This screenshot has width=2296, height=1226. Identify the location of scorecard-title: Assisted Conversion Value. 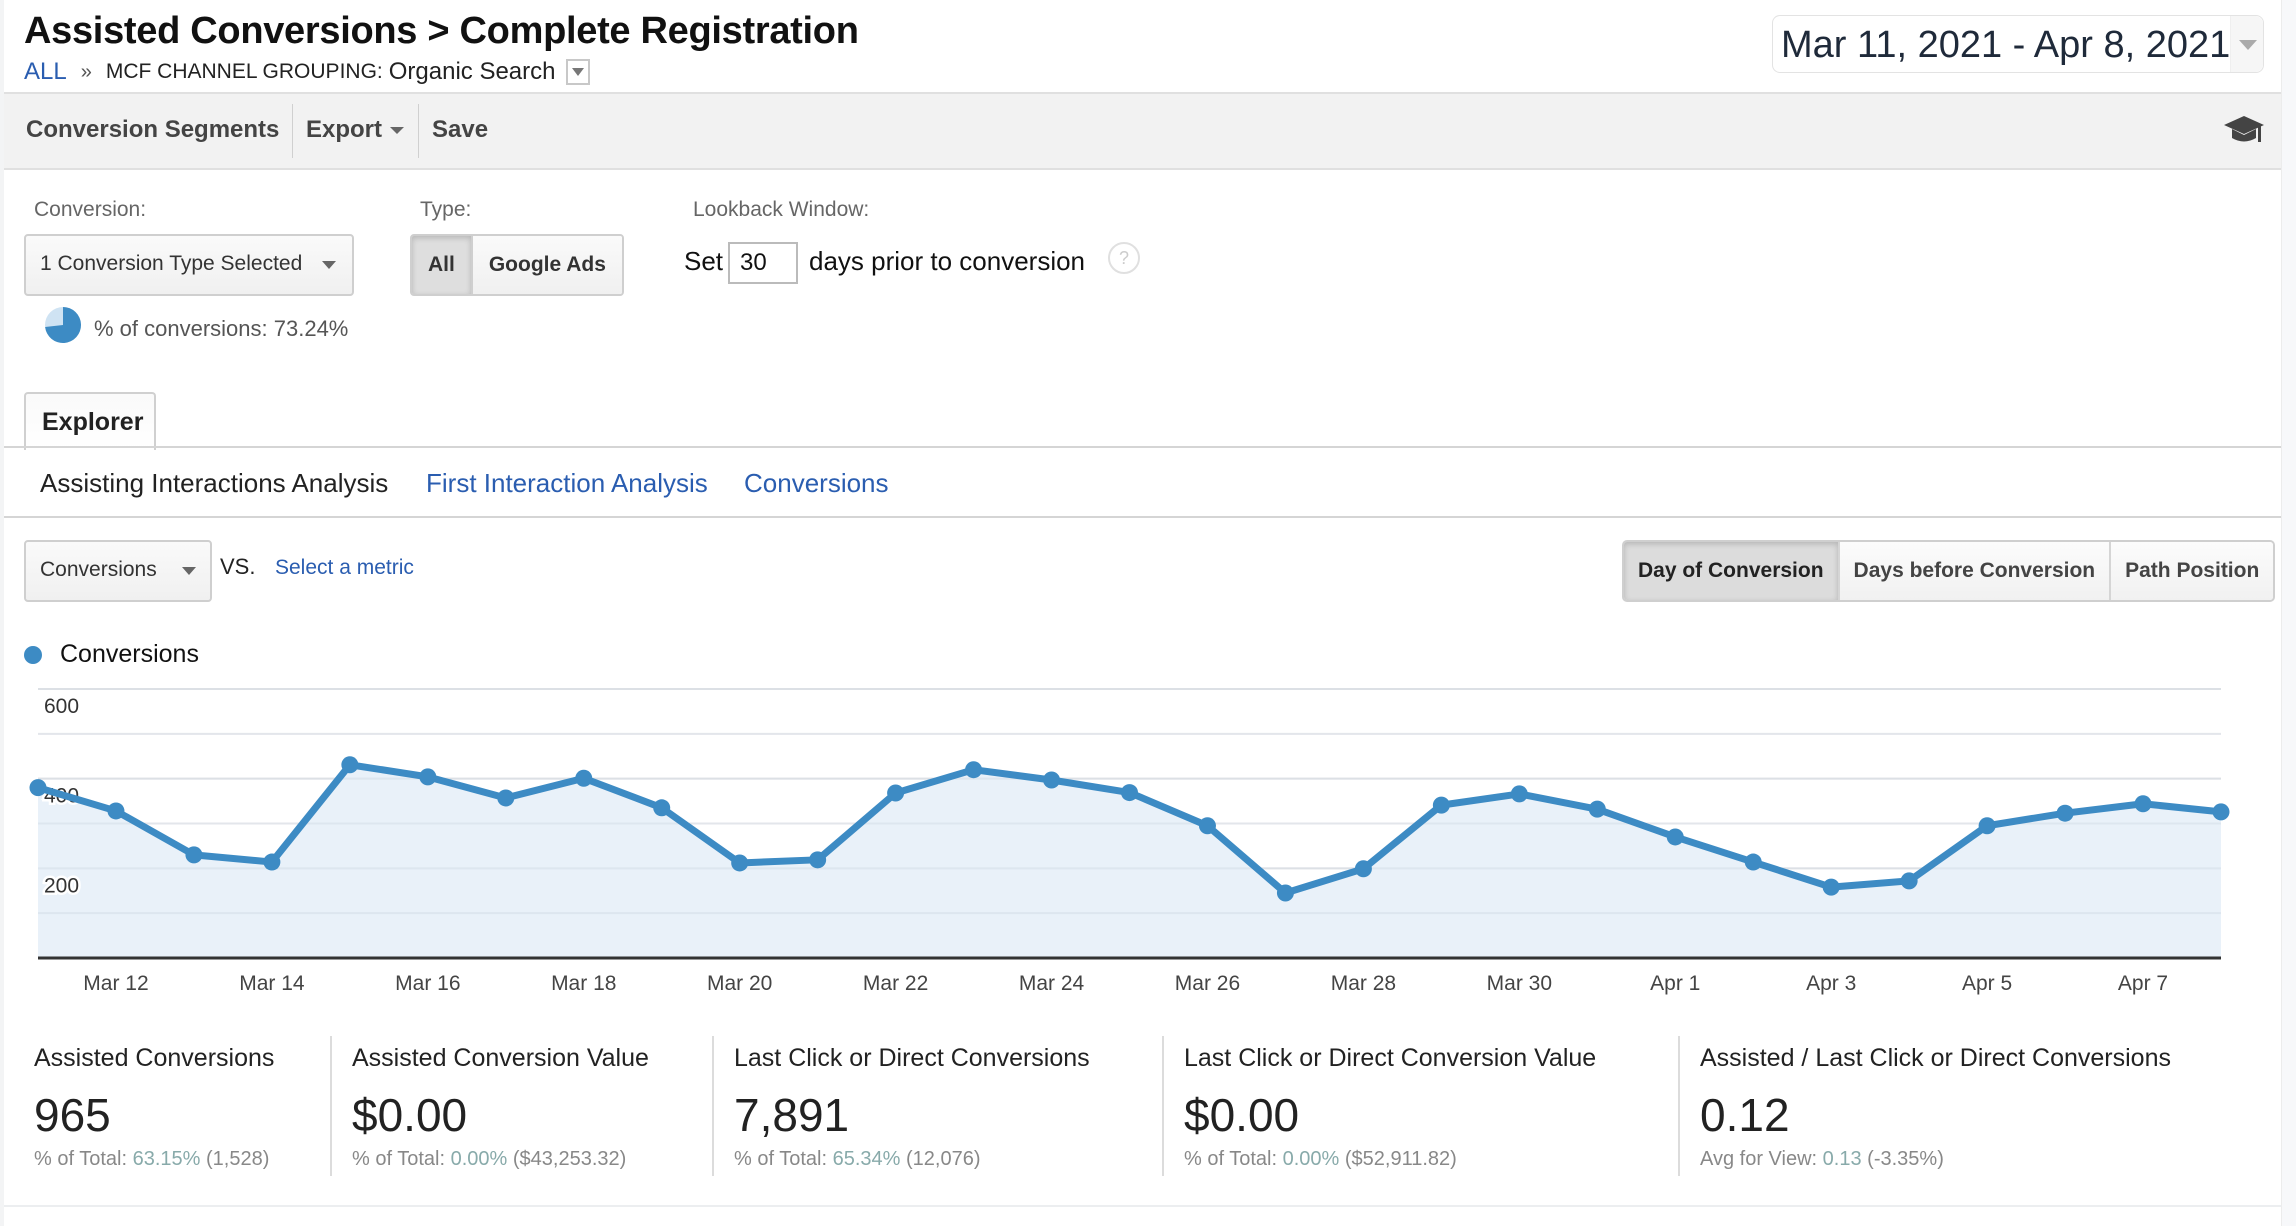
(500, 1058).